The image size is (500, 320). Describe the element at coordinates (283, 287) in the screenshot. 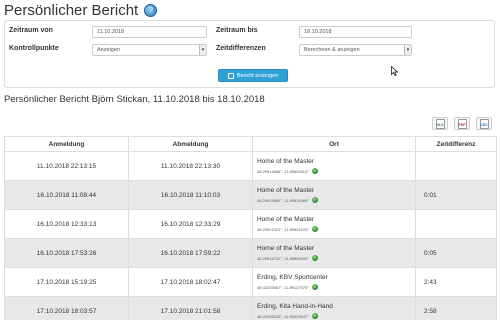

I see `coordinates-text: 48.32205987°, 11.89127075°` at that location.